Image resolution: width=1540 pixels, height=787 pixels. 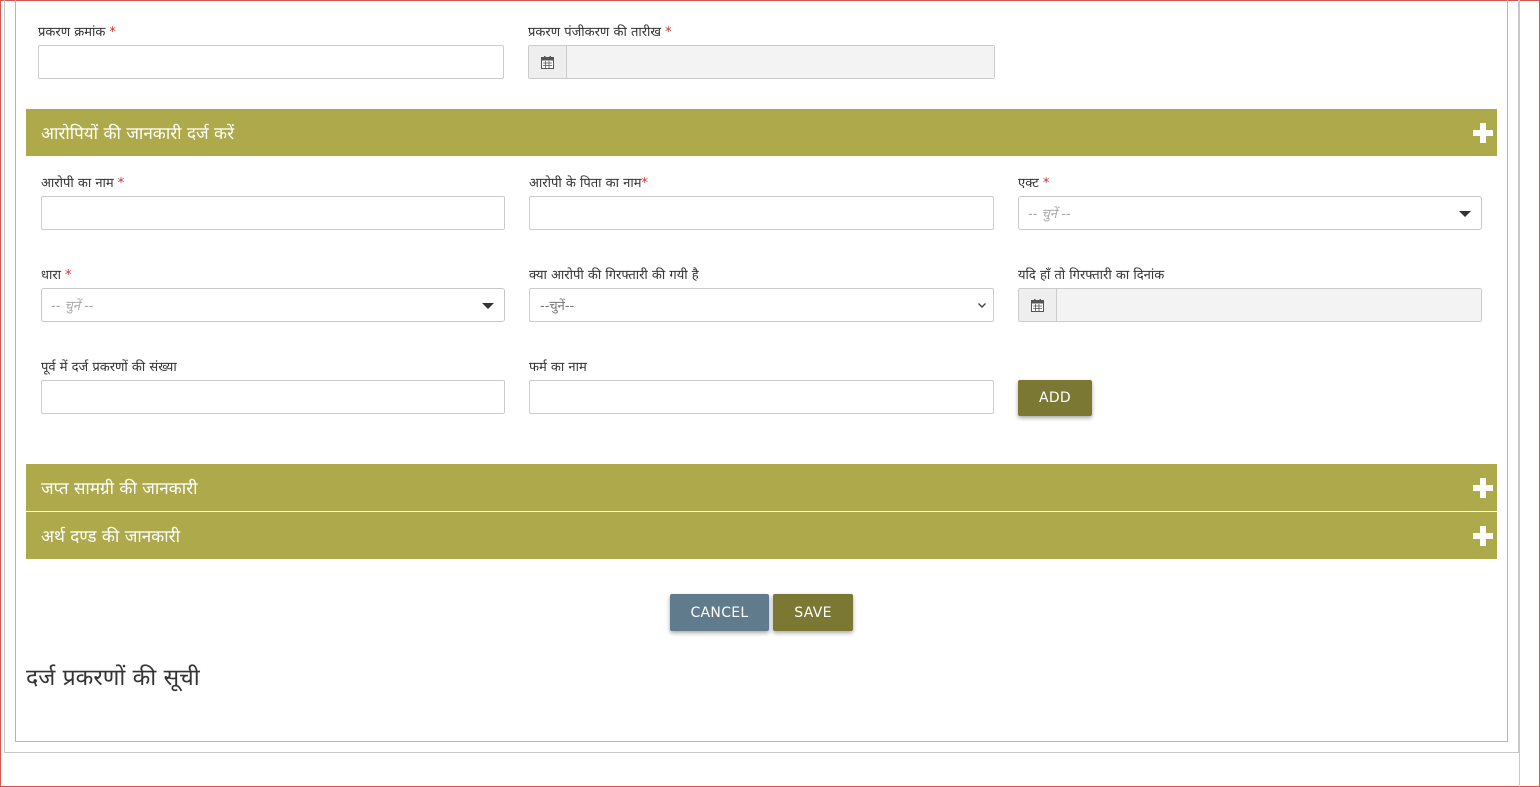 What do you see at coordinates (72, 306) in the screenshot?
I see `section-select-placeholder: -- चुनें --` at bounding box center [72, 306].